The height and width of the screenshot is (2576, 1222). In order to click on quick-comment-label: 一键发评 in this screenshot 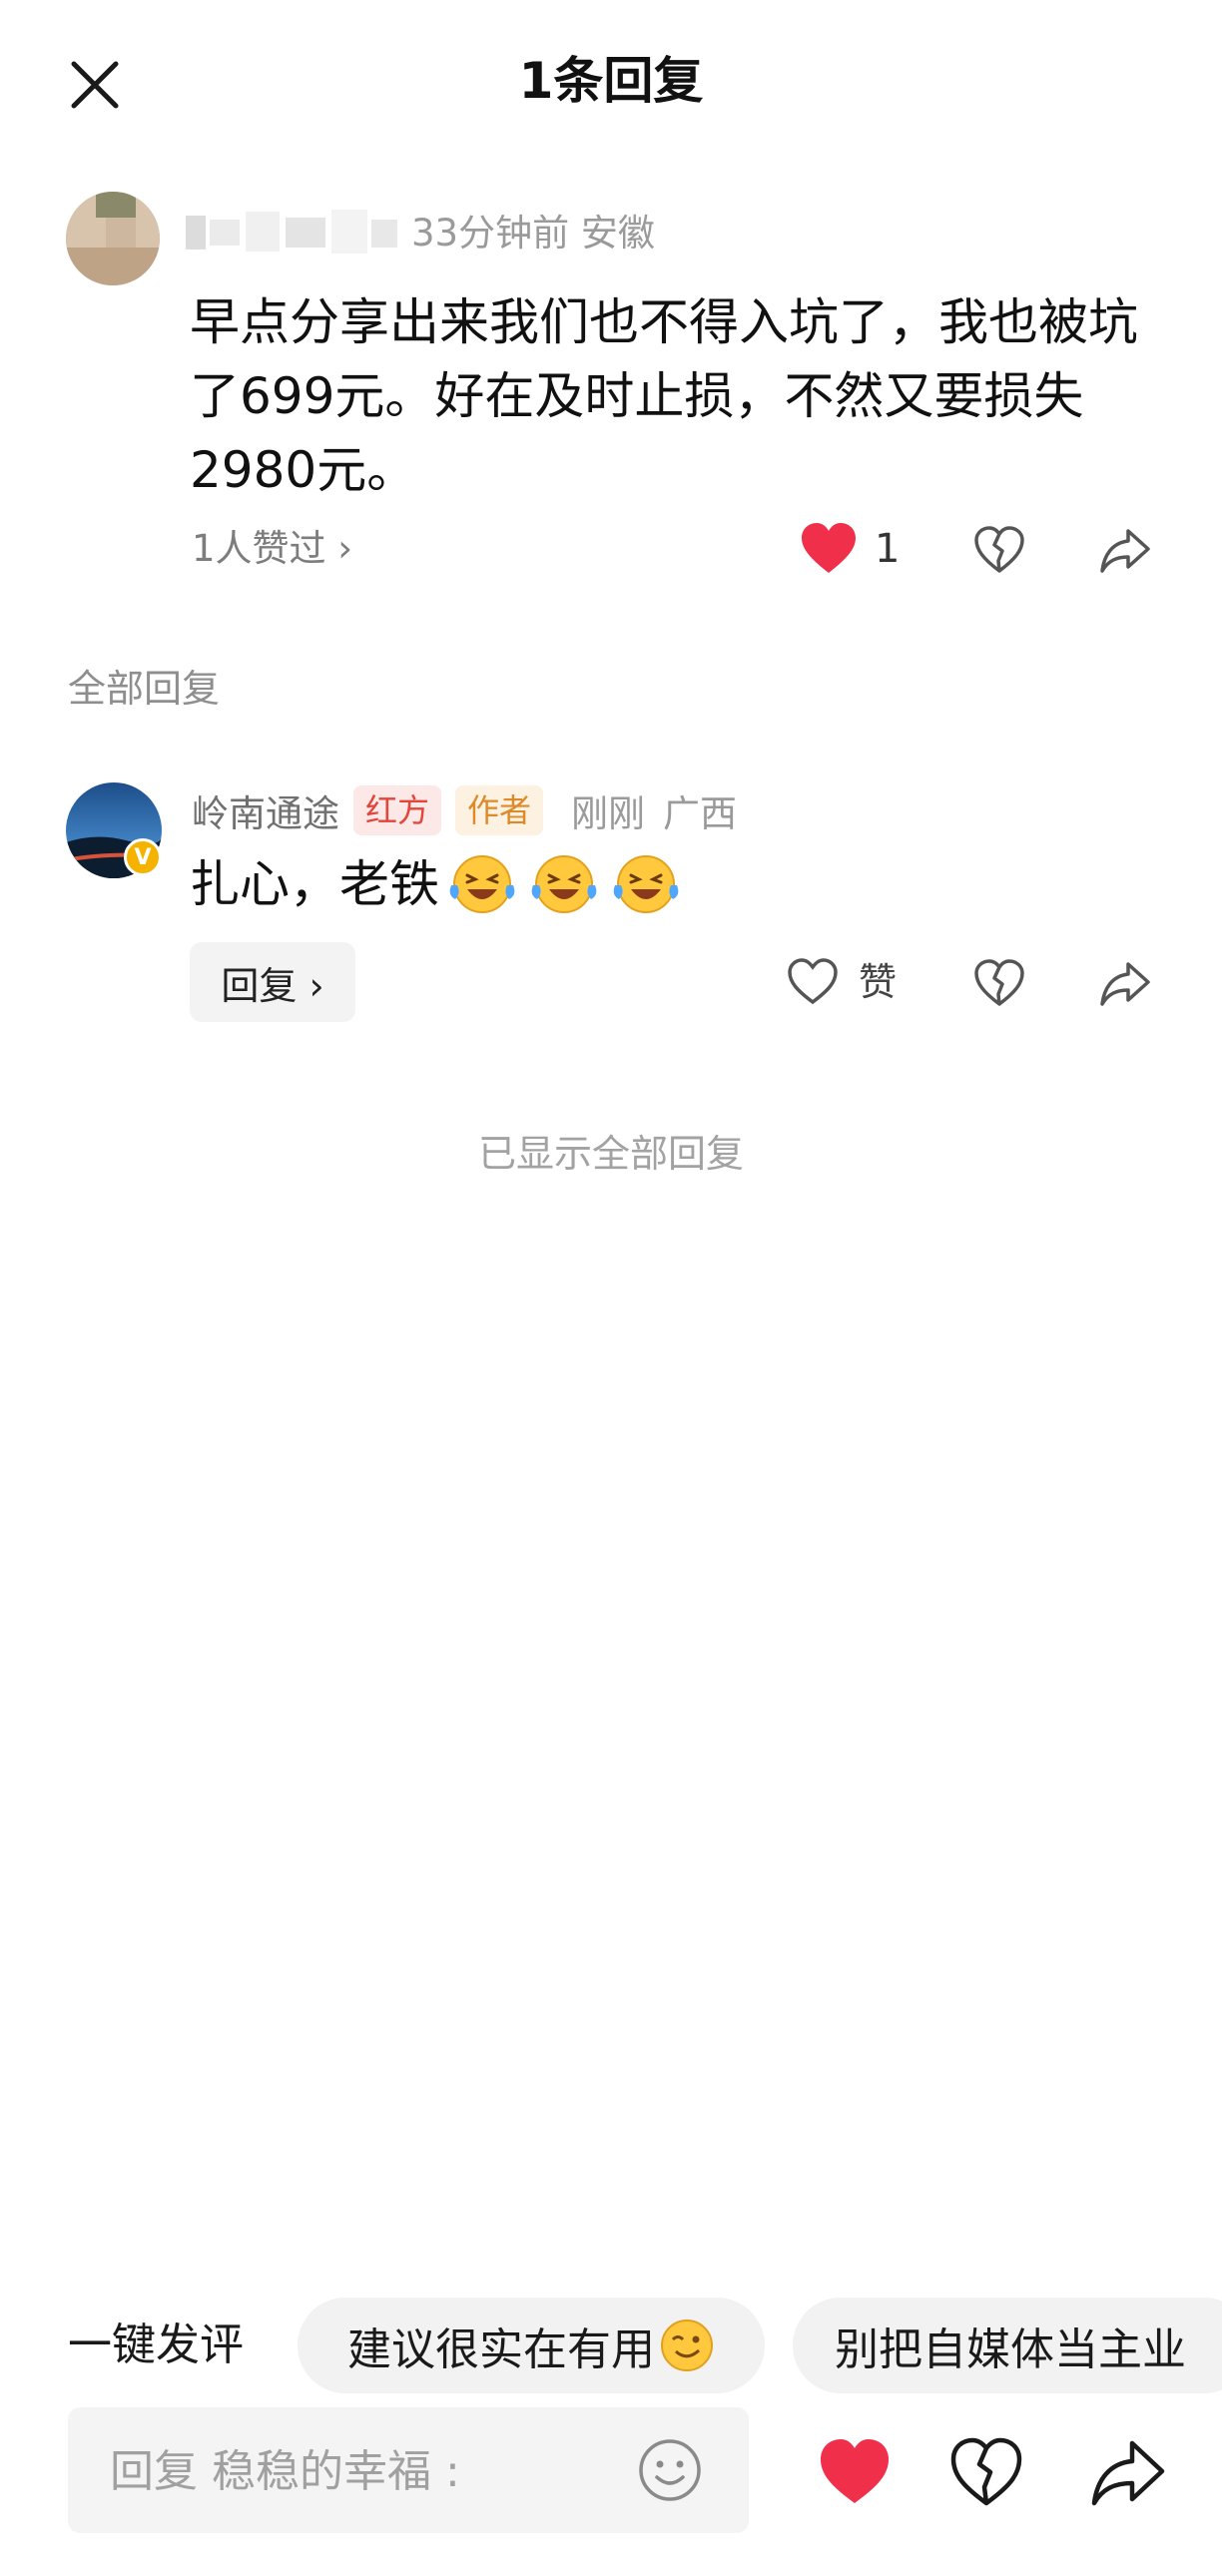, I will do `click(156, 2344)`.